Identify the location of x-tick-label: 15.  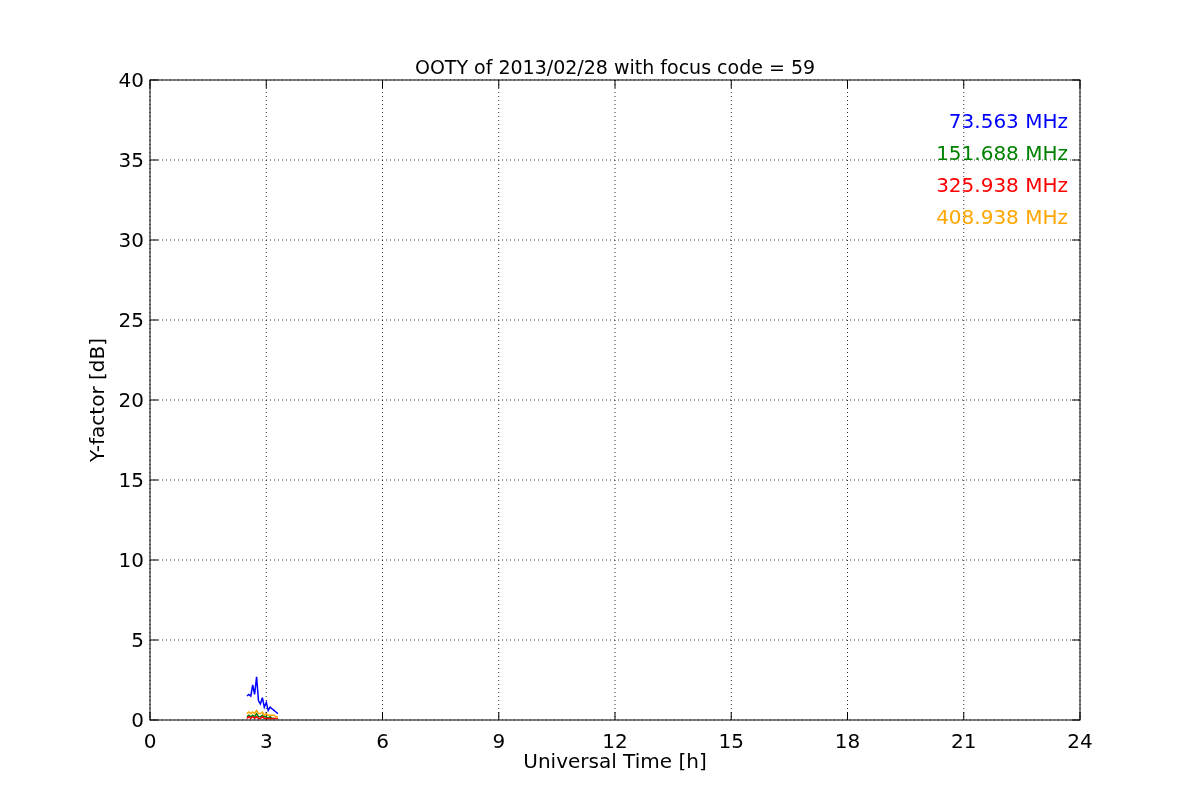
(731, 741).